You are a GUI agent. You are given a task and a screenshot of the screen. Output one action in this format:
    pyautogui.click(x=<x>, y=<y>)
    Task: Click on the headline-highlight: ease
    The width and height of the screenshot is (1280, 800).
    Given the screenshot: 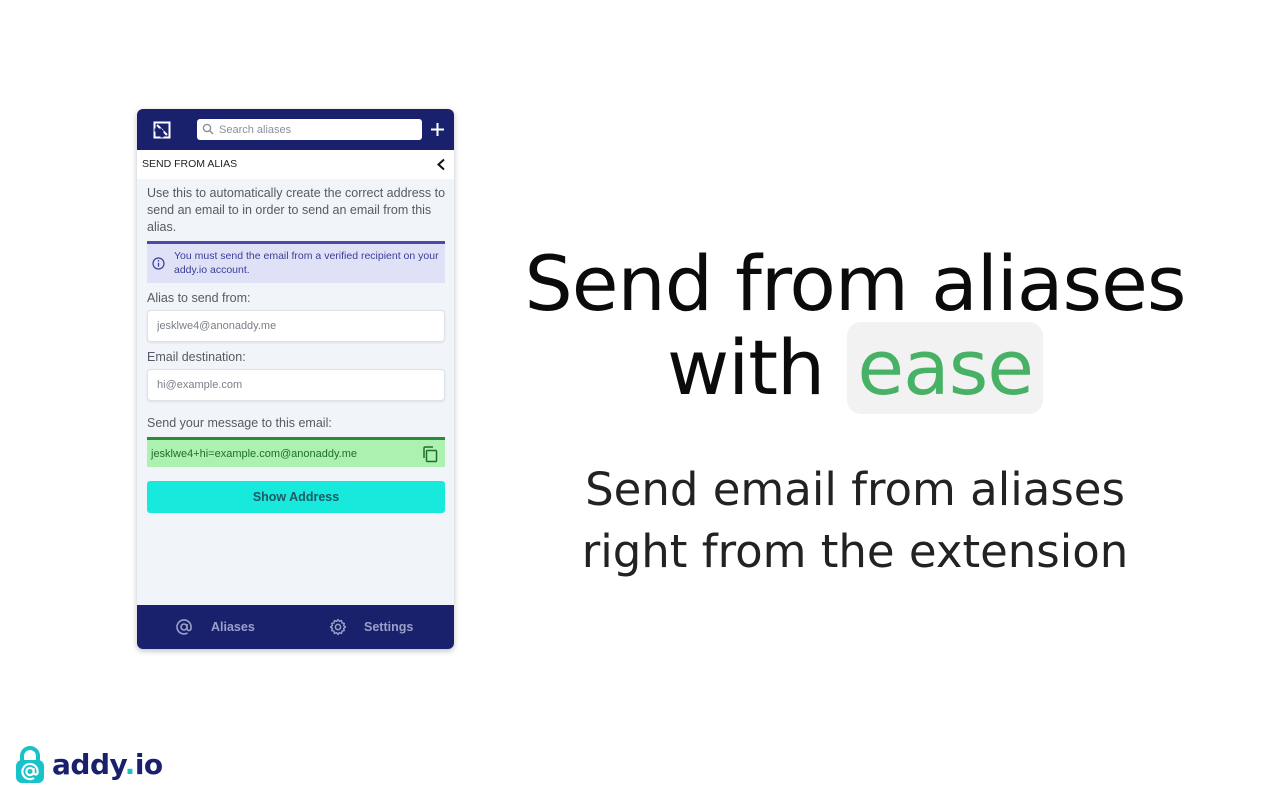 What is the action you would take?
    pyautogui.click(x=945, y=368)
    